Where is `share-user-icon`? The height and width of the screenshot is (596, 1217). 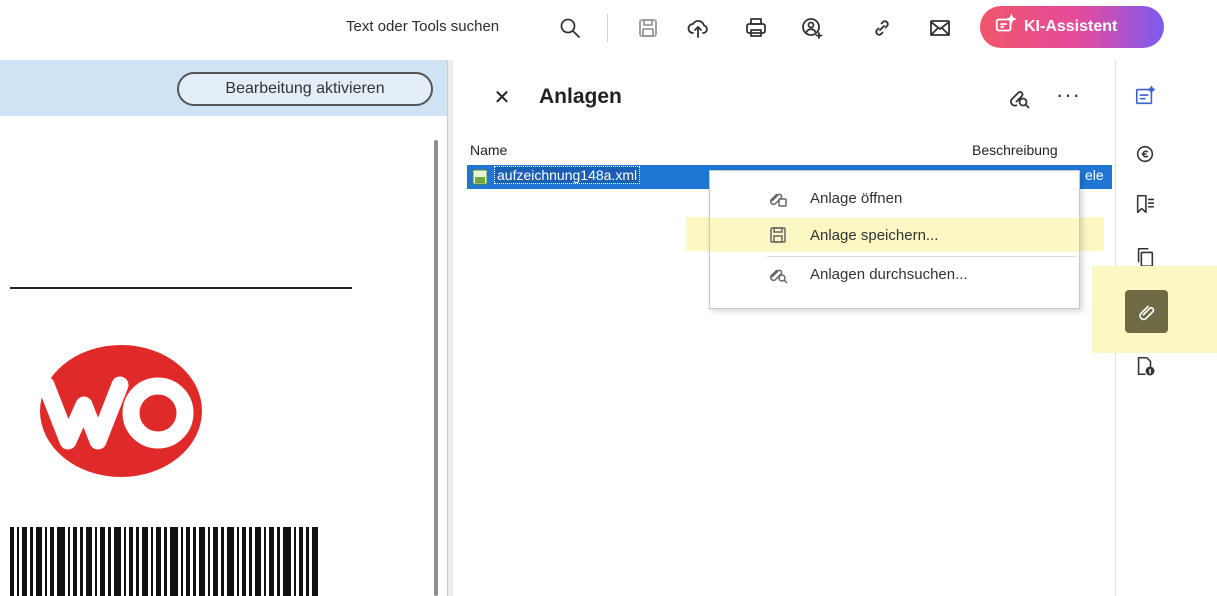 share-user-icon is located at coordinates (812, 28).